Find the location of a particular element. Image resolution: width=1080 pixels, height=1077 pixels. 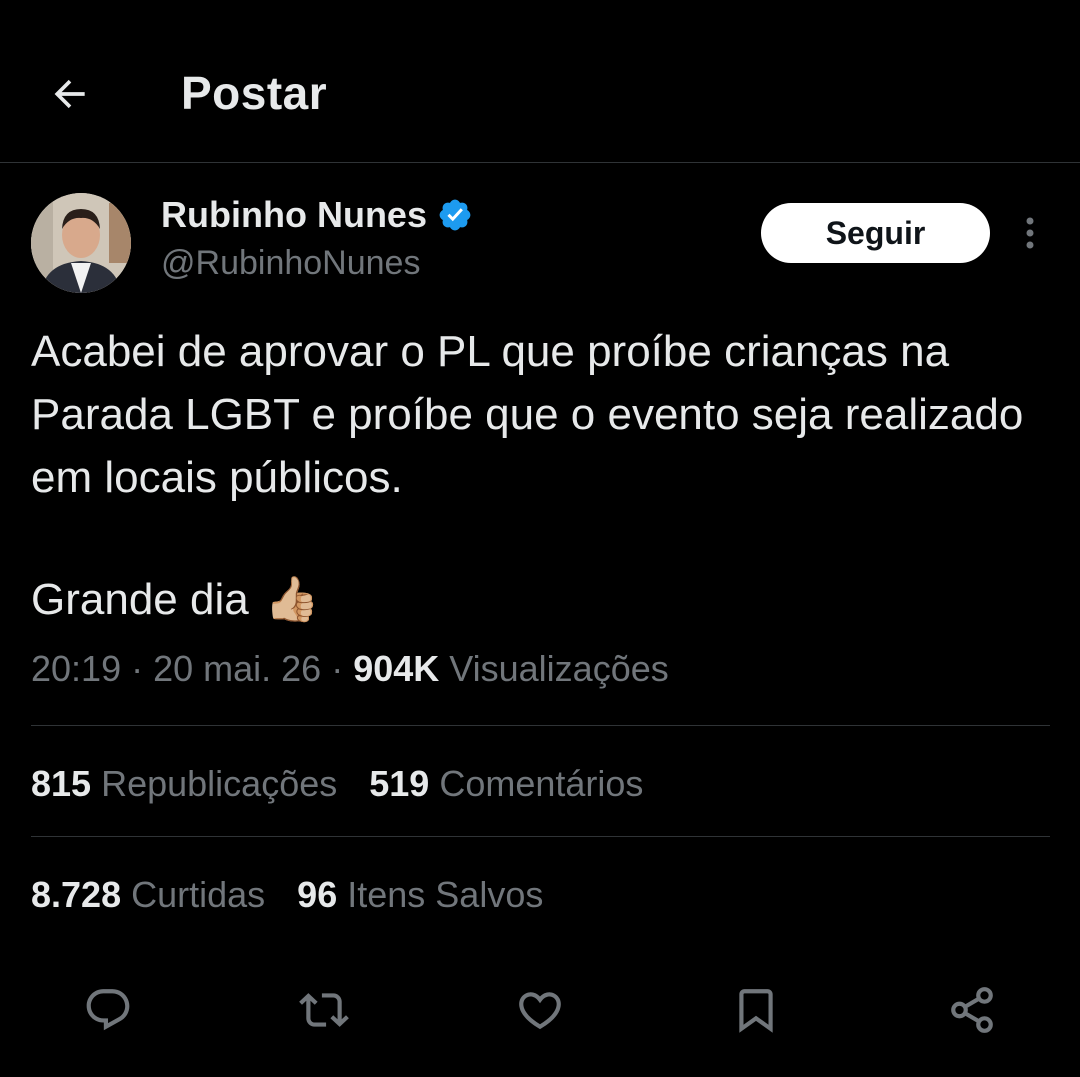

bookmark-icon is located at coordinates (756, 1011).